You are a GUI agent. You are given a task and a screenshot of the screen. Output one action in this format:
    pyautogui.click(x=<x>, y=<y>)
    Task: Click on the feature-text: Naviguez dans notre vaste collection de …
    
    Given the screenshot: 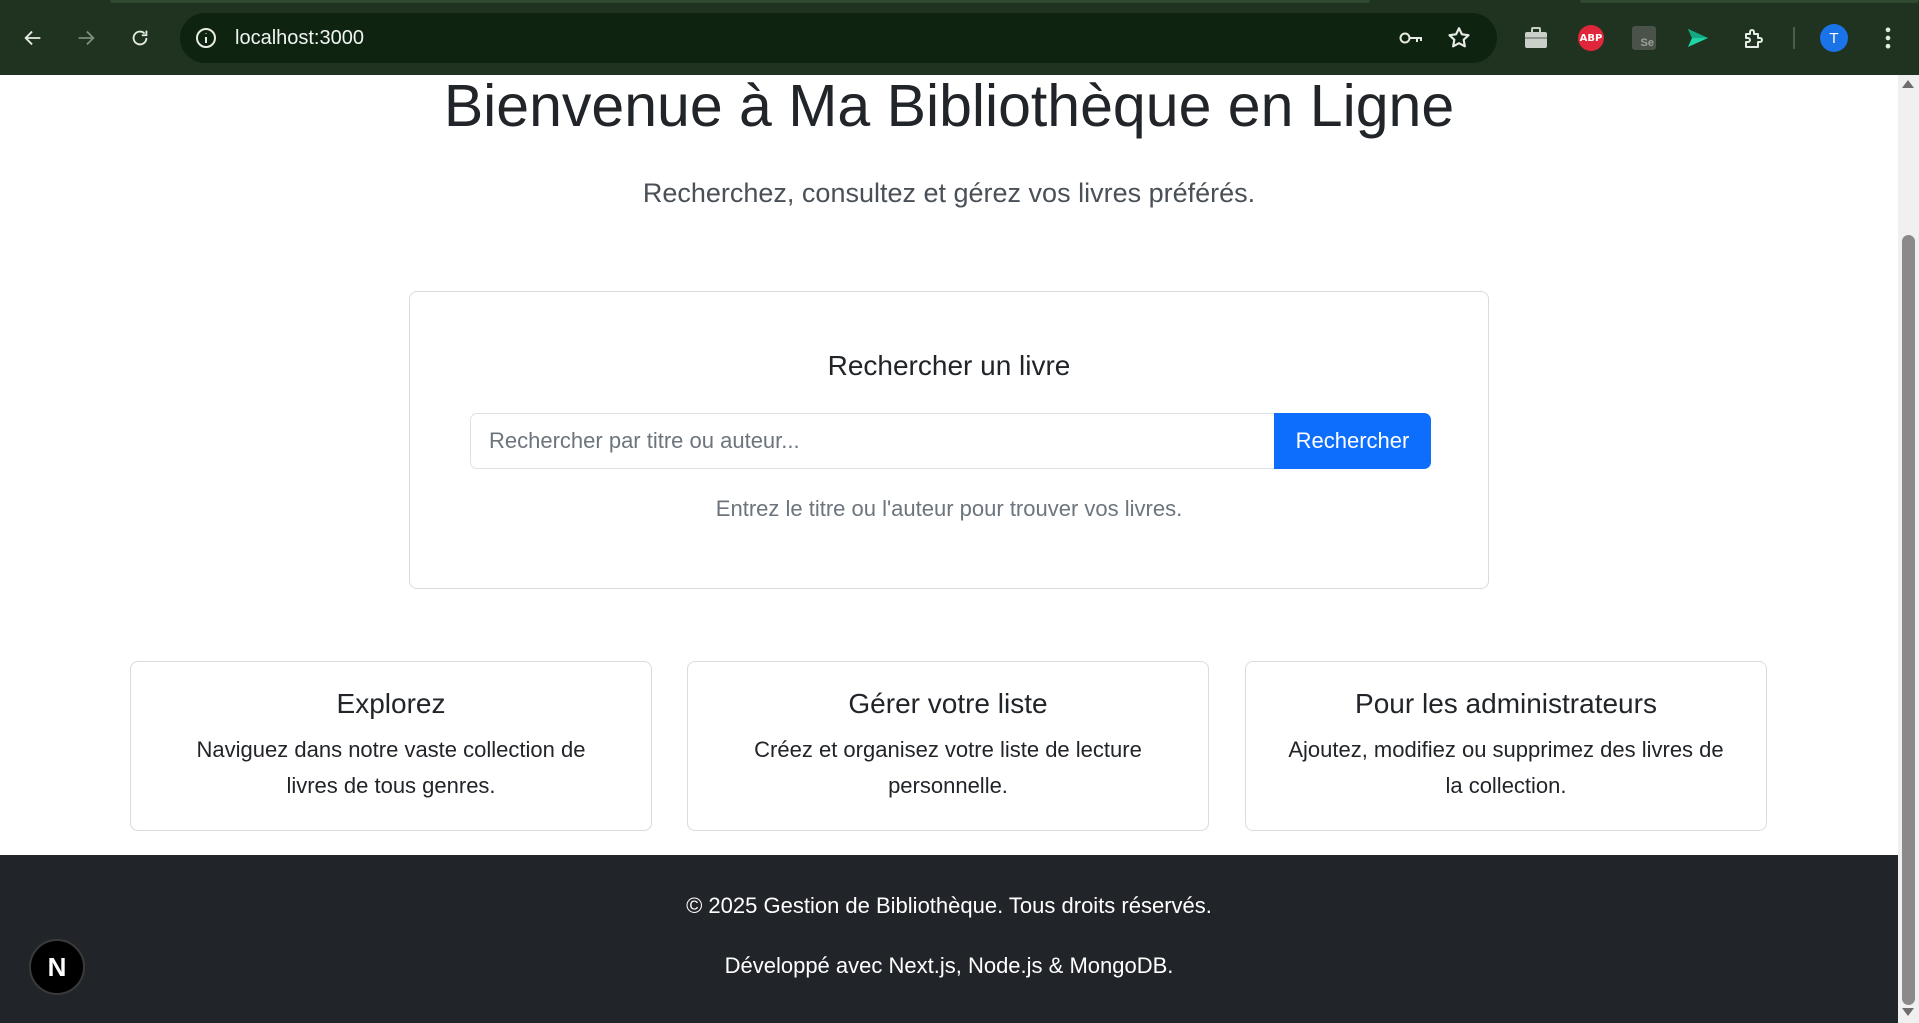 What is the action you would take?
    pyautogui.click(x=391, y=767)
    